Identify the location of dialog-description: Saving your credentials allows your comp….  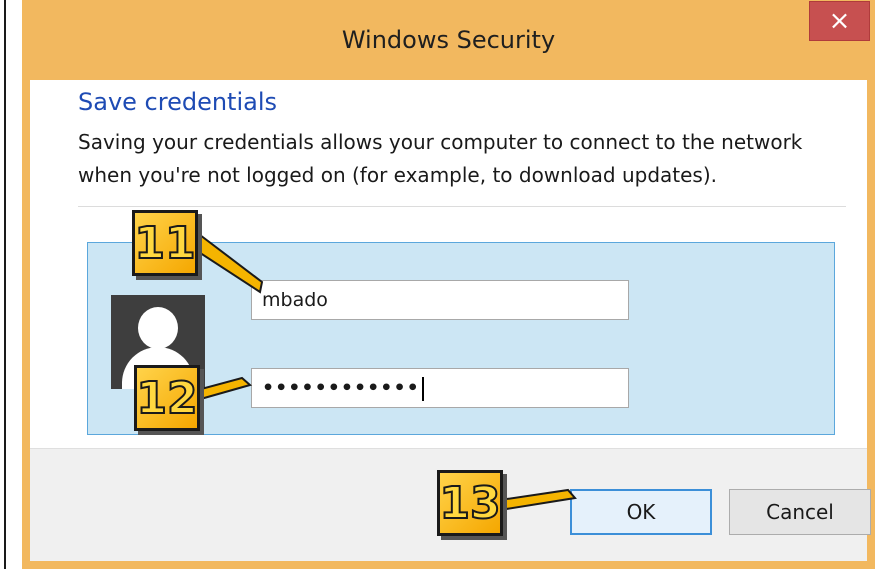
(440, 158).